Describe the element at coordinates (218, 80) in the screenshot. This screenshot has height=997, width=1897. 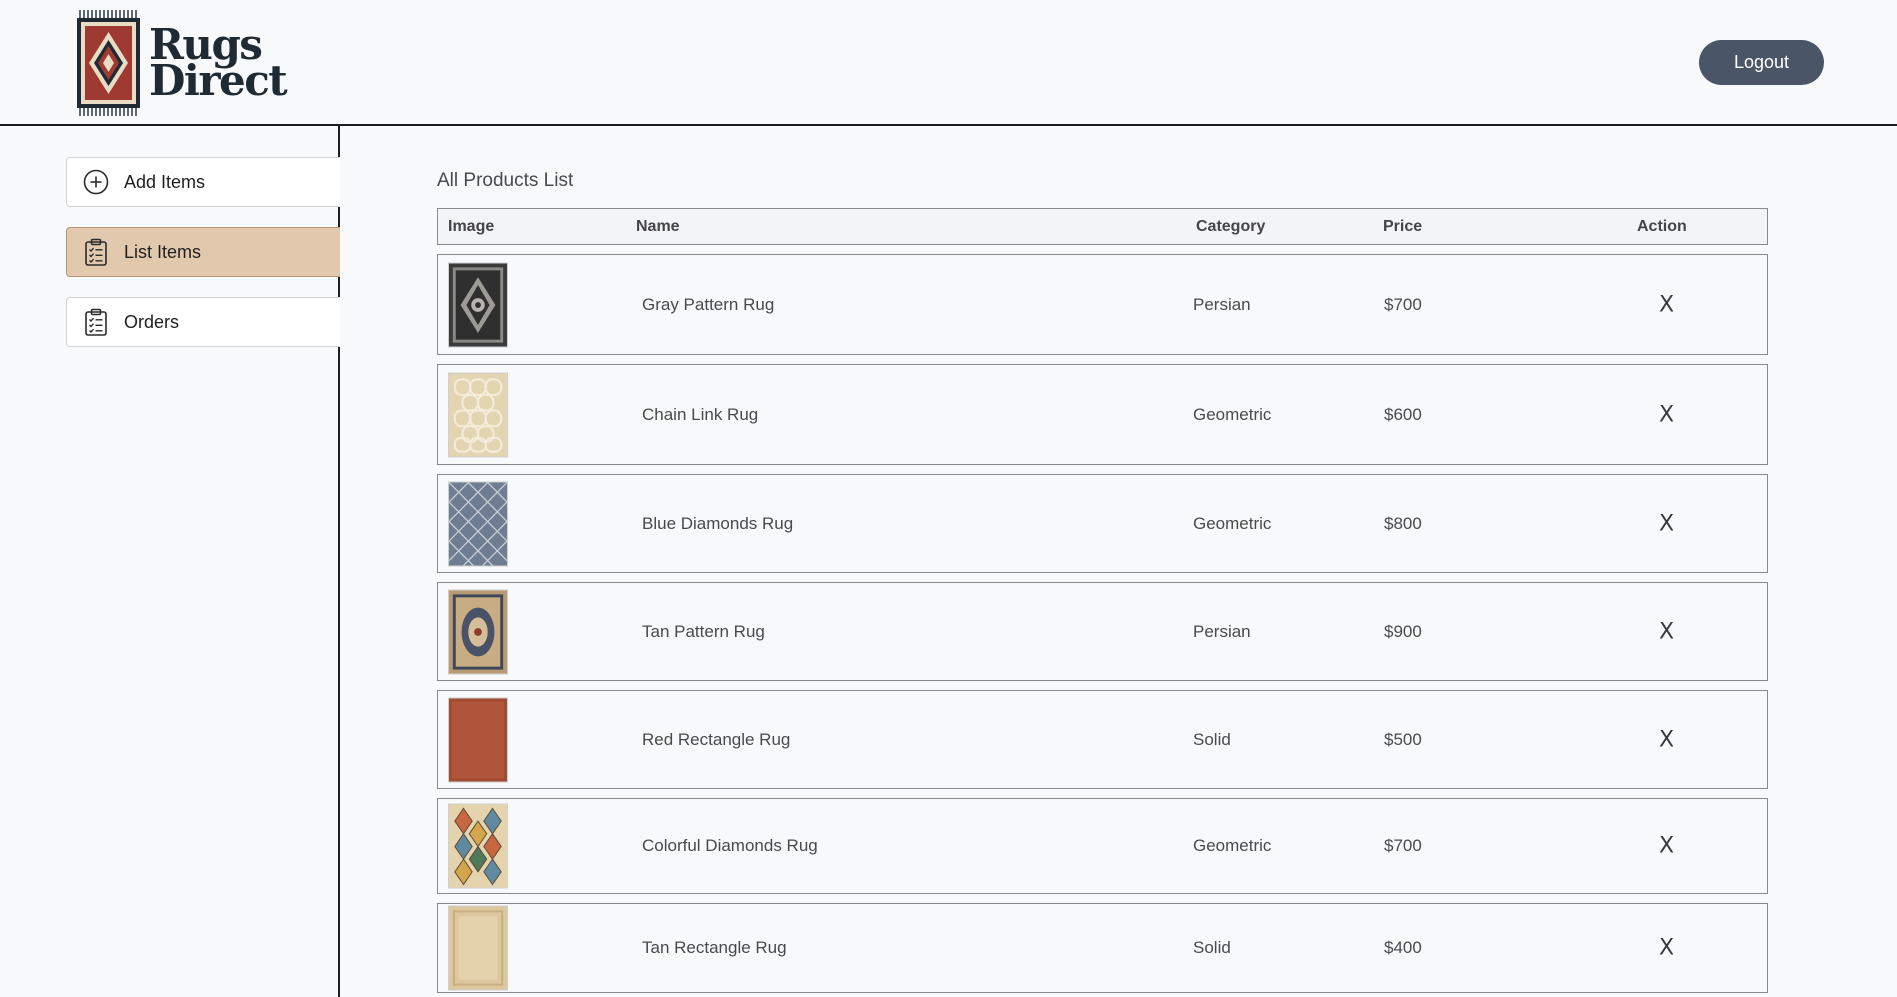
I see `brand-line-2: Direct` at that location.